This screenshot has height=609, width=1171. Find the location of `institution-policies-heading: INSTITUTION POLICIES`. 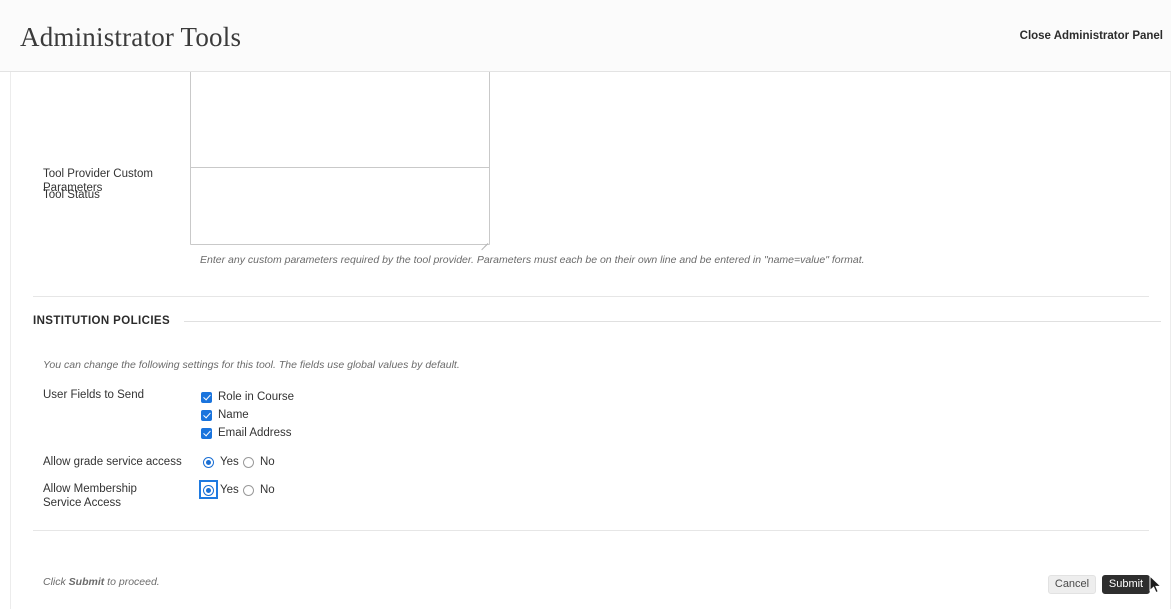

institution-policies-heading: INSTITUTION POLICIES is located at coordinates (597, 321).